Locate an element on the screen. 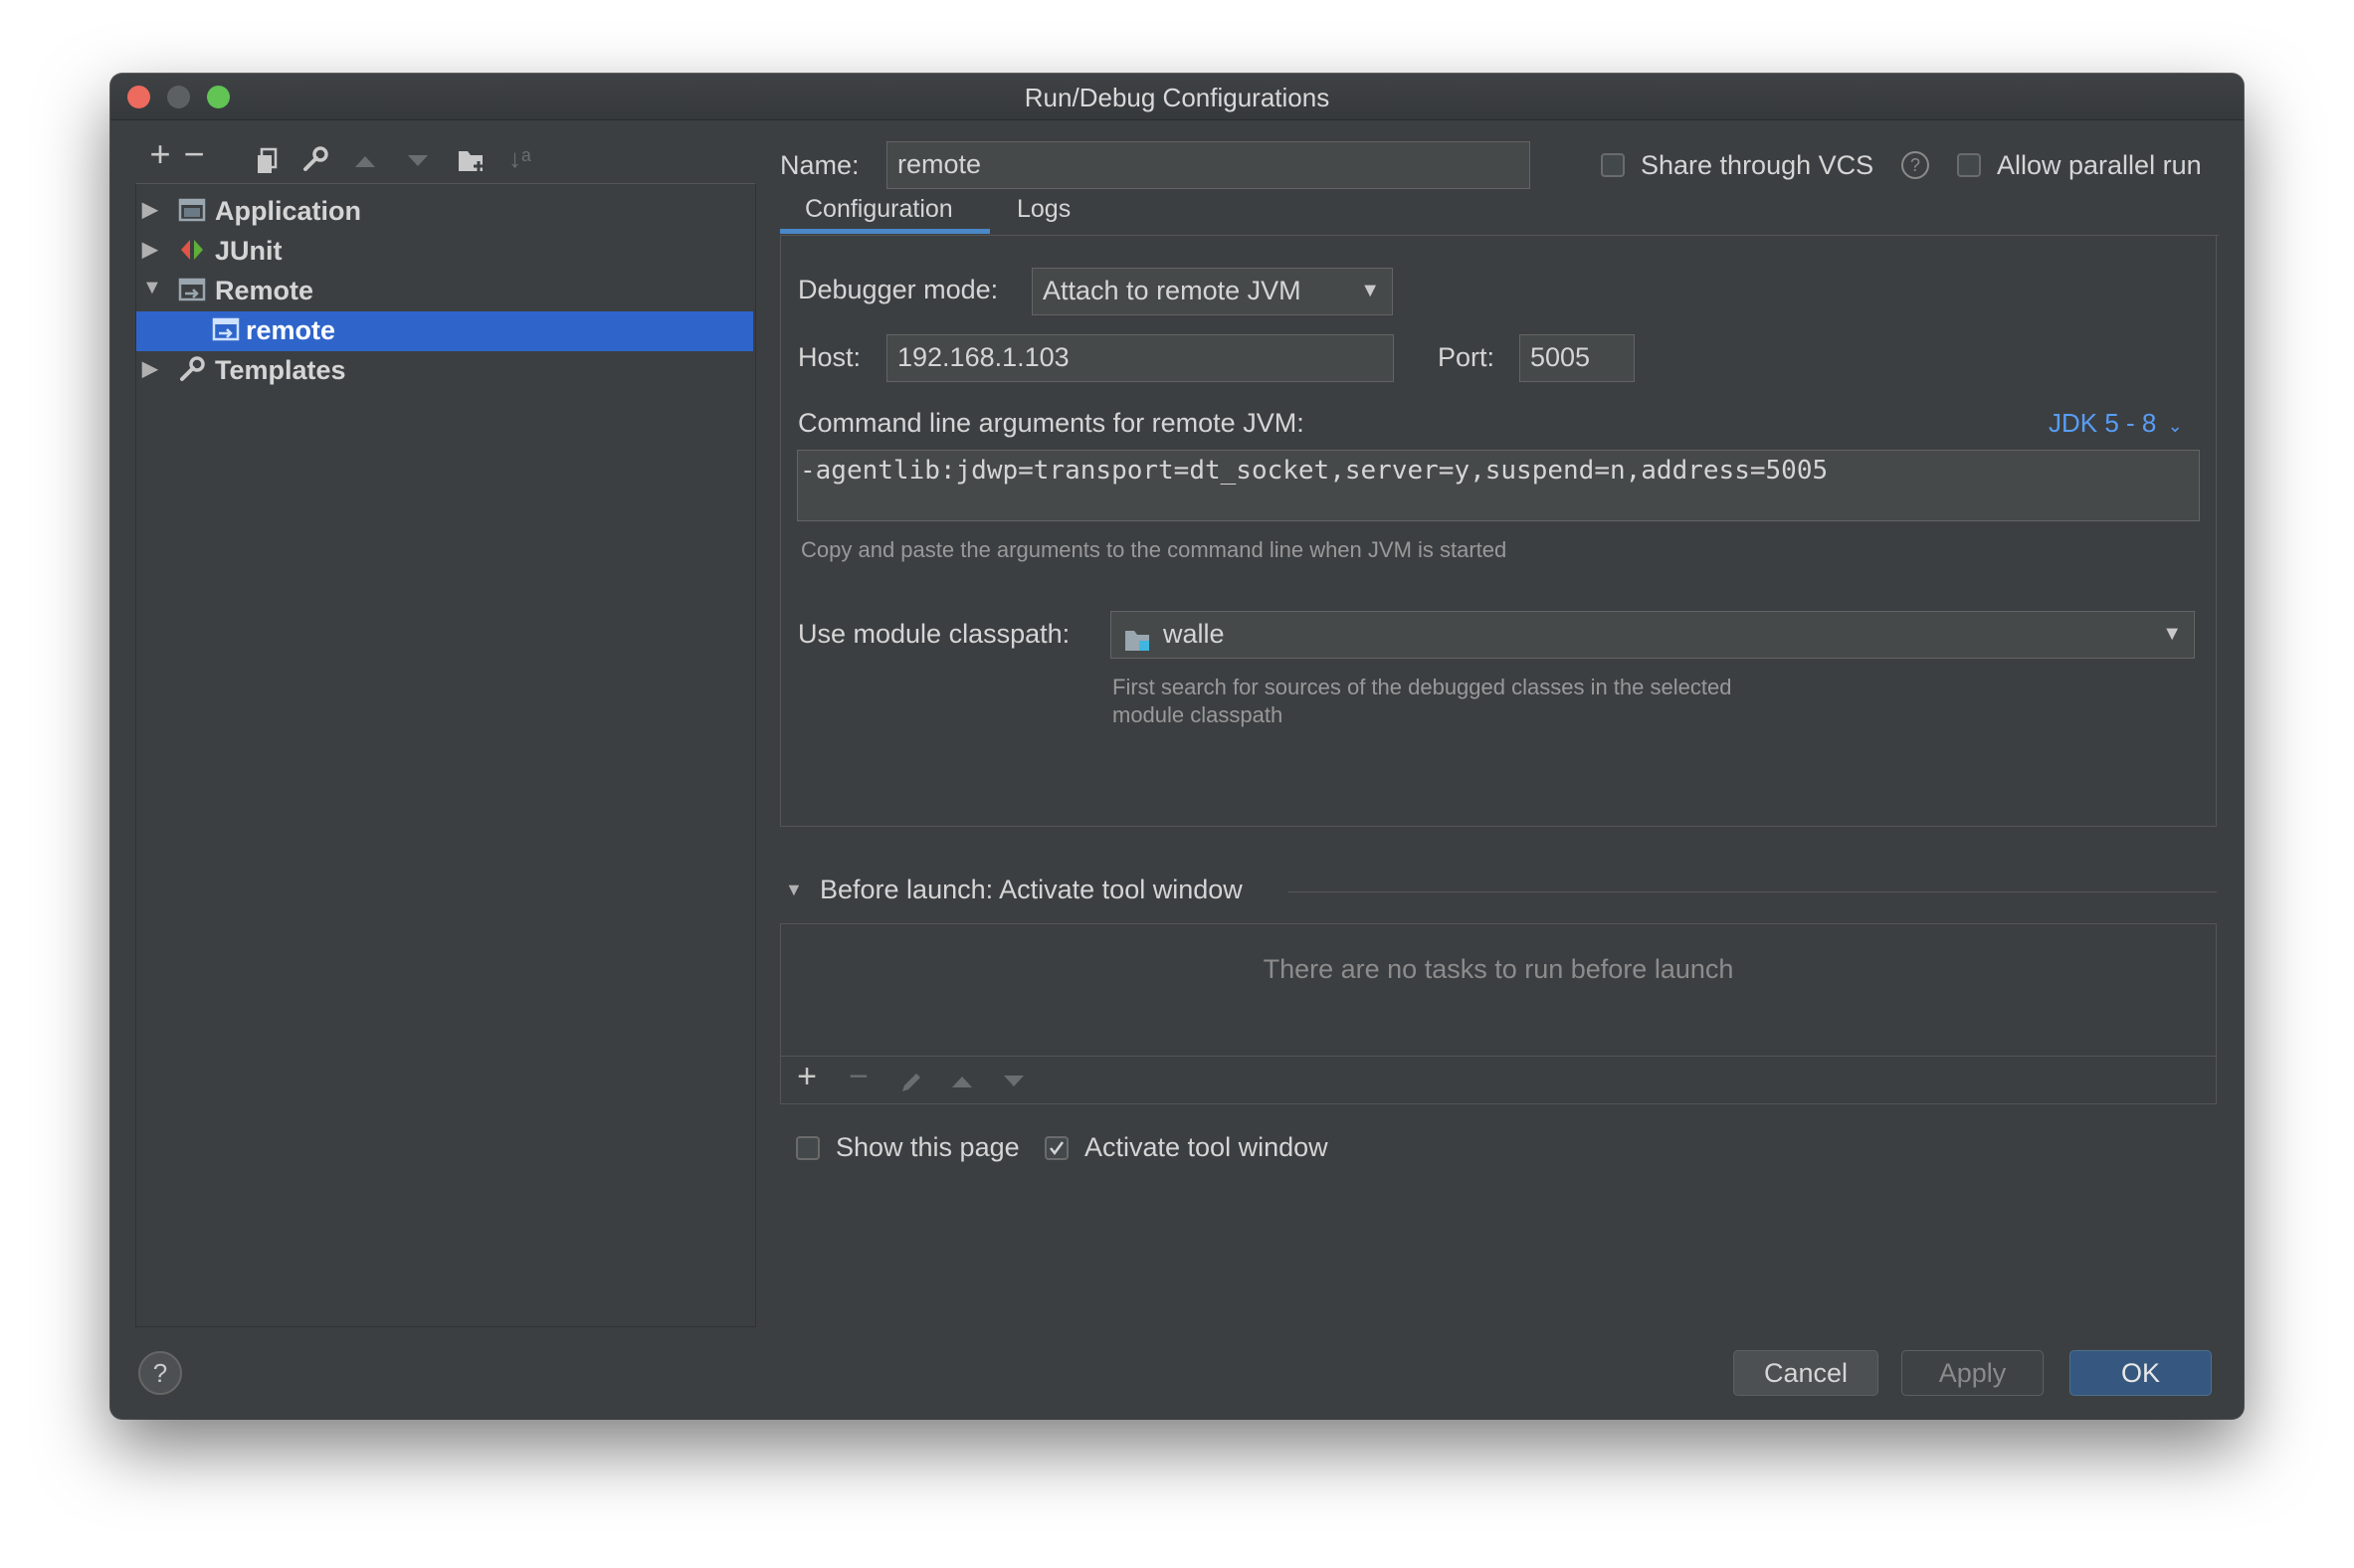  command-line-args-label: Command line arguments for remote JVM: is located at coordinates (1051, 423).